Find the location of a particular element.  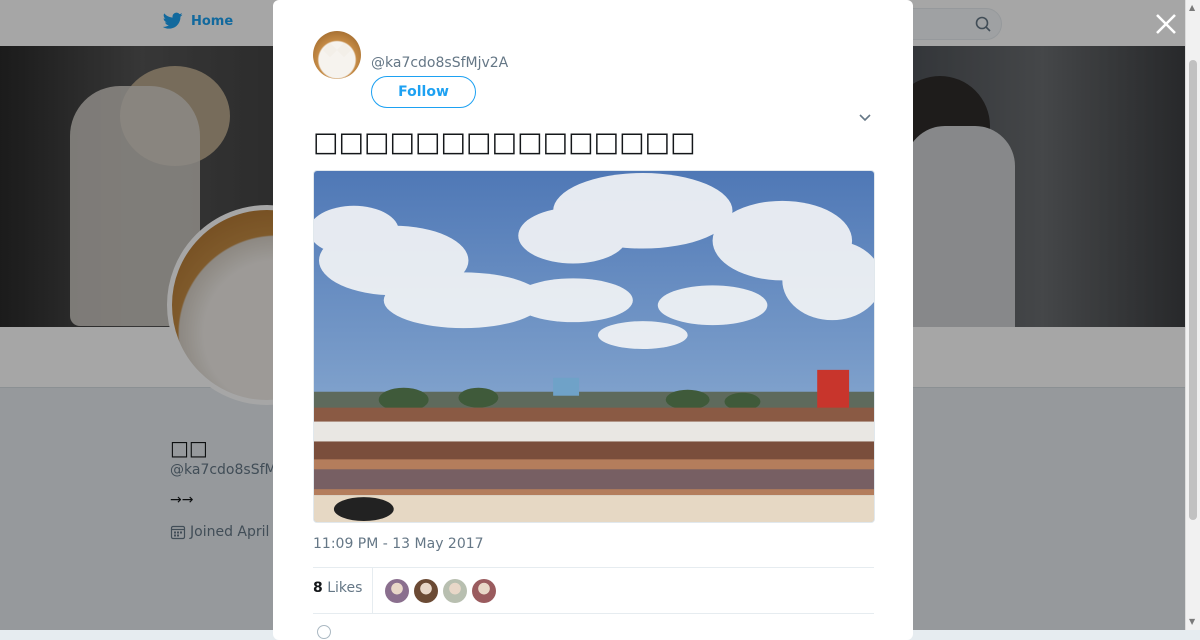

scrollbar-thumb is located at coordinates (1193, 290).